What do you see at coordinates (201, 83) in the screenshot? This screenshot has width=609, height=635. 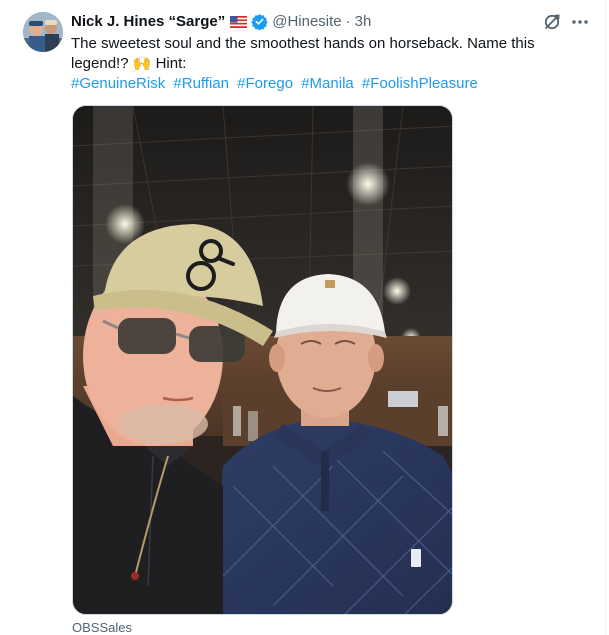 I see `hashtag-link: #Ruffian` at bounding box center [201, 83].